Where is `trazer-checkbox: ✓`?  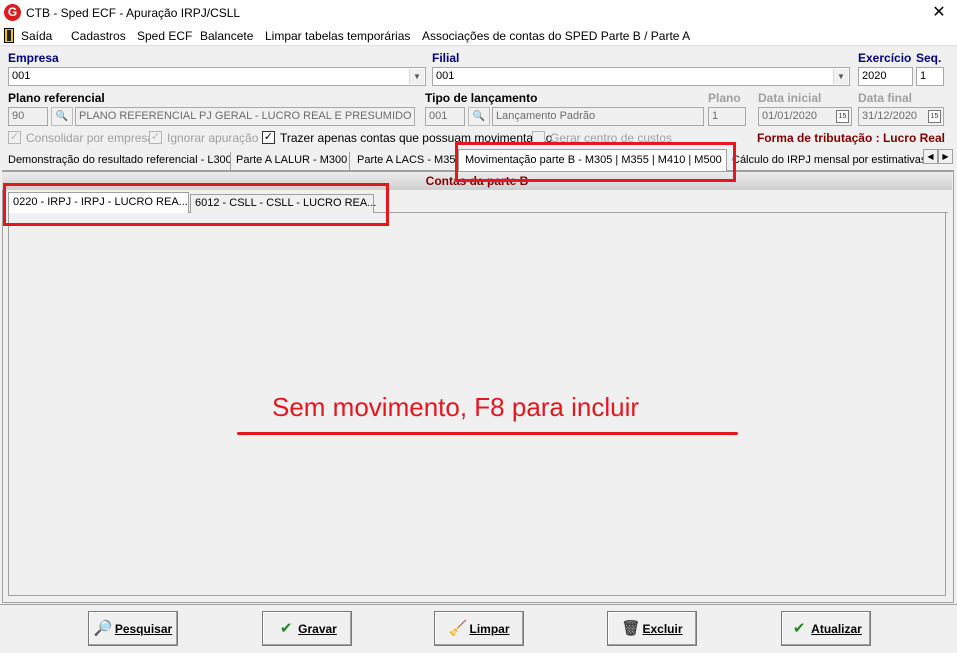
trazer-checkbox: ✓ is located at coordinates (268, 137).